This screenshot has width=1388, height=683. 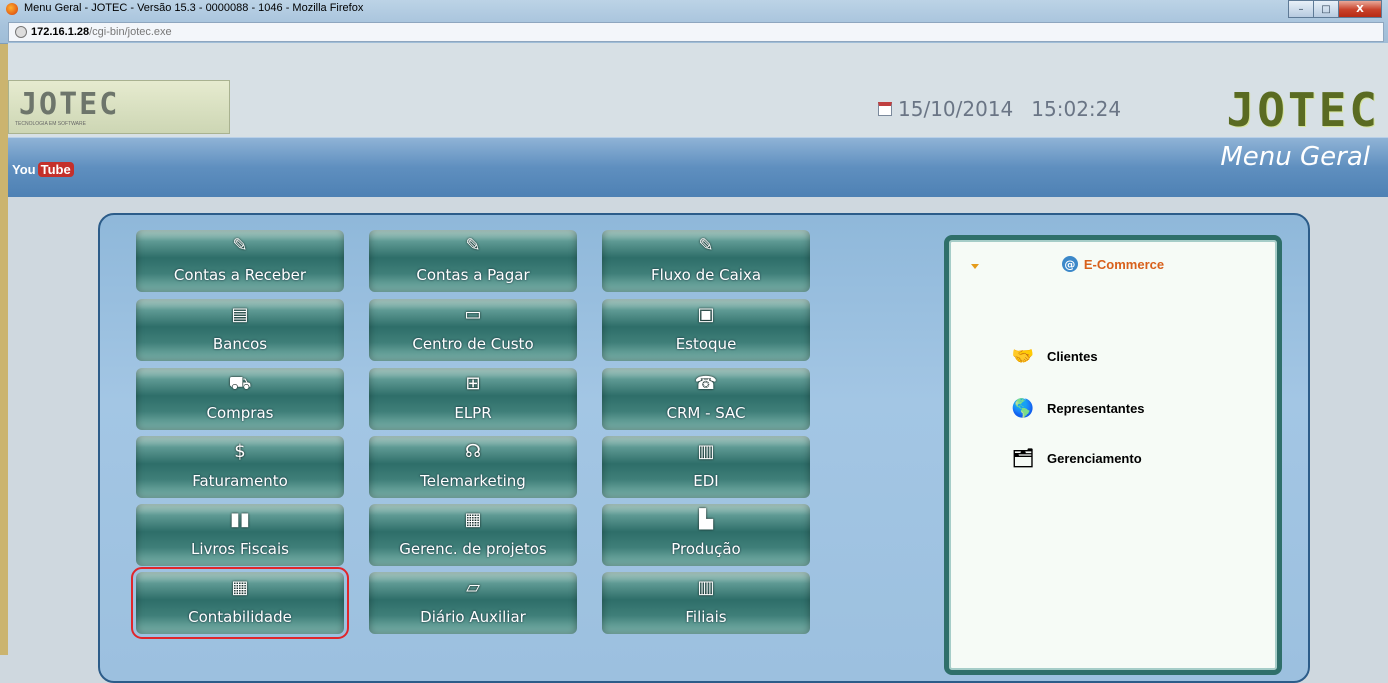 What do you see at coordinates (473, 549) in the screenshot?
I see `module-tile-label: Gerenc. de projetos` at bounding box center [473, 549].